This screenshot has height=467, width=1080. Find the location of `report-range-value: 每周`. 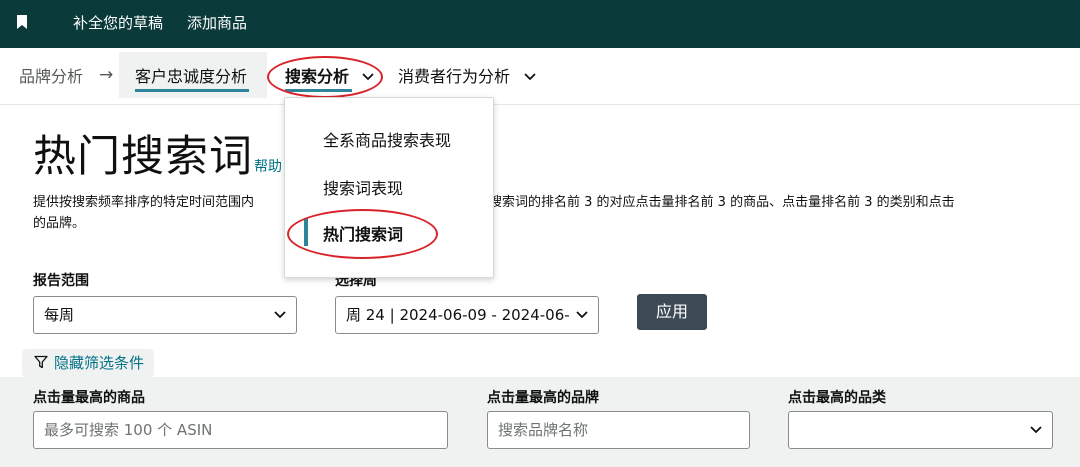

report-range-value: 每周 is located at coordinates (59, 315).